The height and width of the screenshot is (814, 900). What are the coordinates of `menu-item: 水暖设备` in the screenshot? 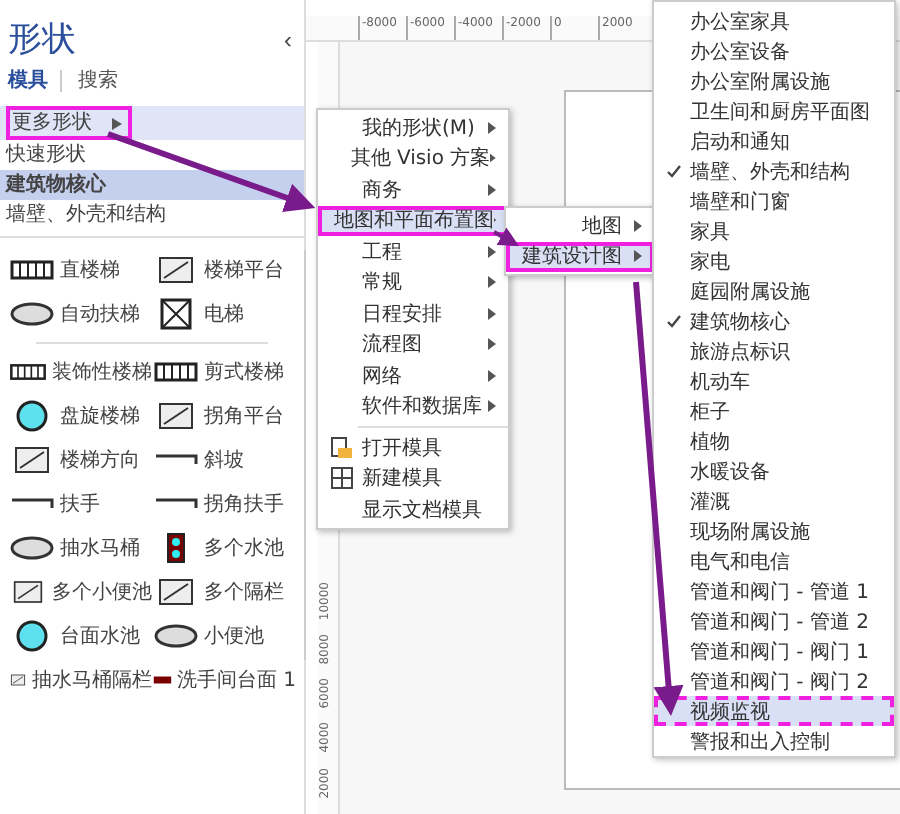 It's located at (774, 471).